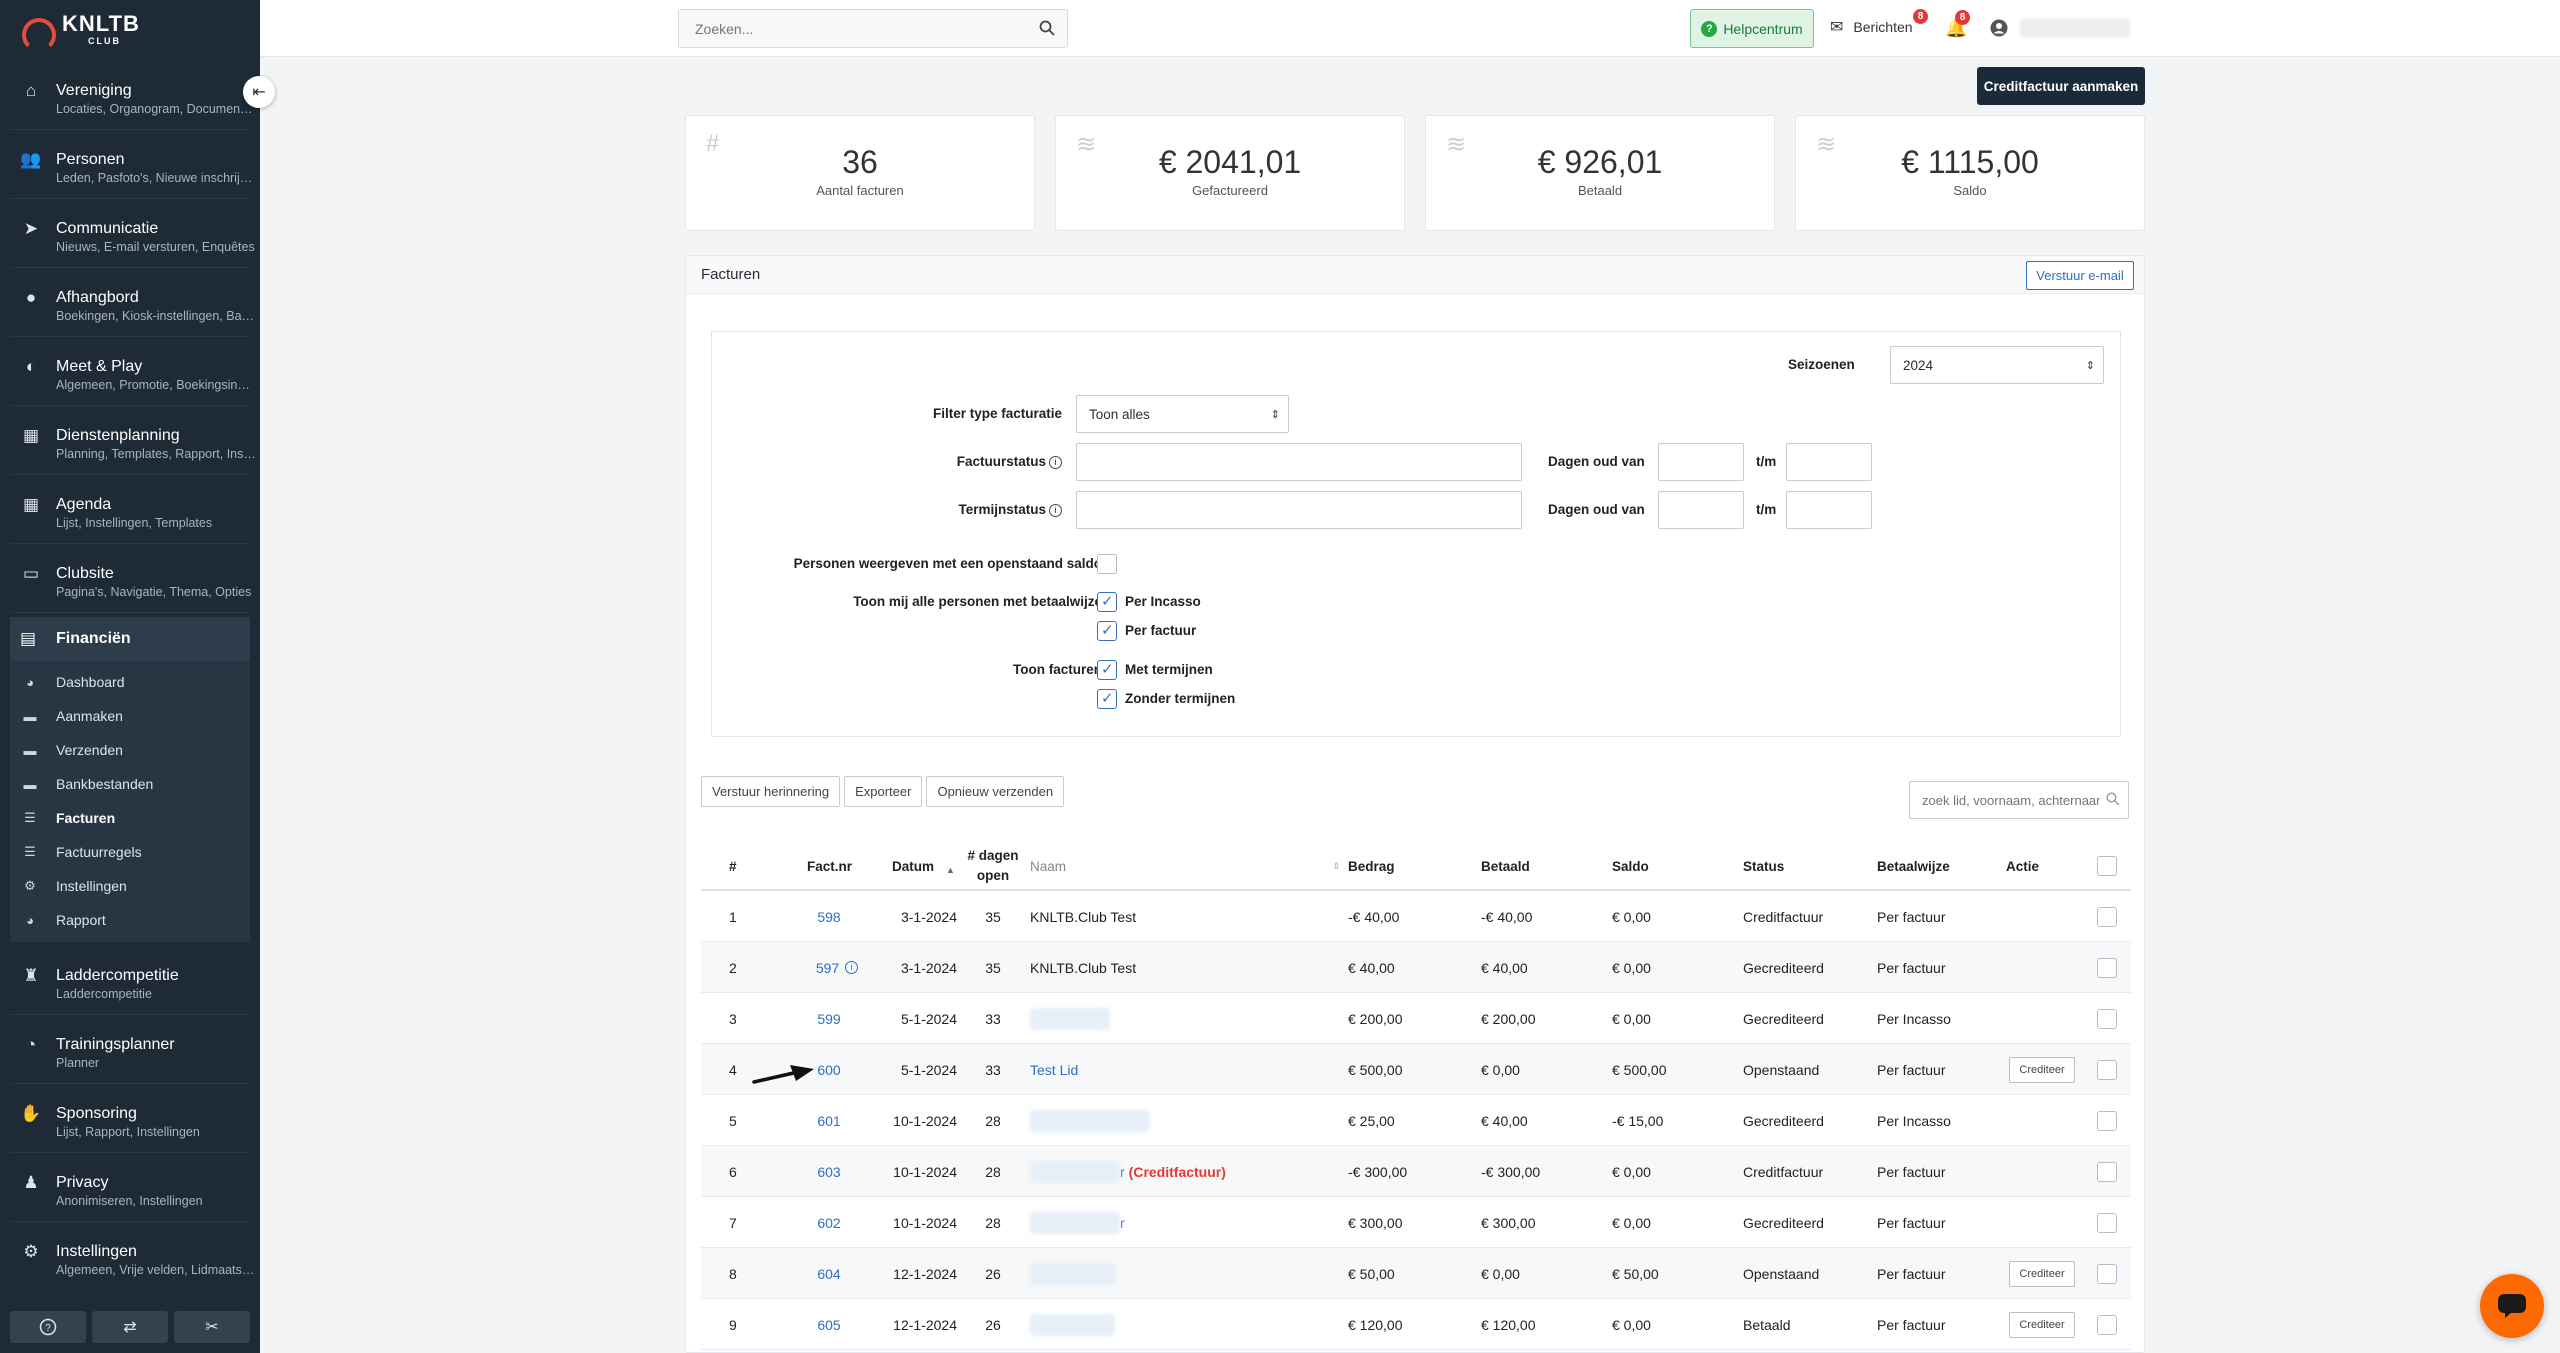  Describe the element at coordinates (1829, 462) in the screenshot. I see `invoice-days-to-input` at that location.